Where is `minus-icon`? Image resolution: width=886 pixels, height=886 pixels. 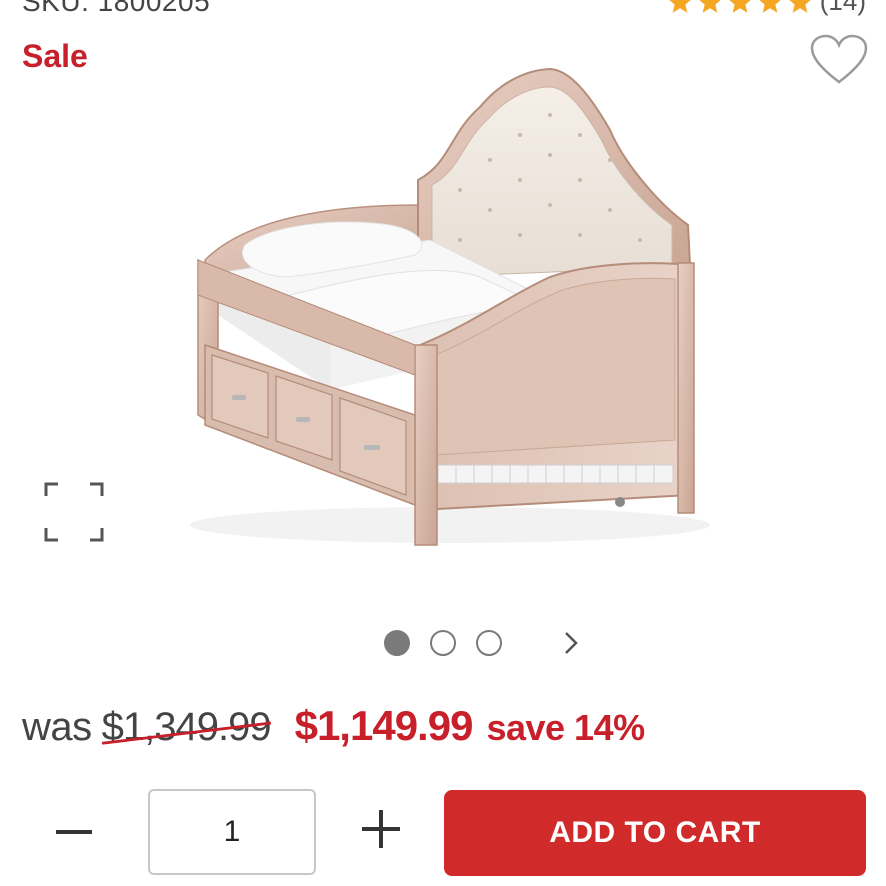
minus-icon is located at coordinates (74, 832).